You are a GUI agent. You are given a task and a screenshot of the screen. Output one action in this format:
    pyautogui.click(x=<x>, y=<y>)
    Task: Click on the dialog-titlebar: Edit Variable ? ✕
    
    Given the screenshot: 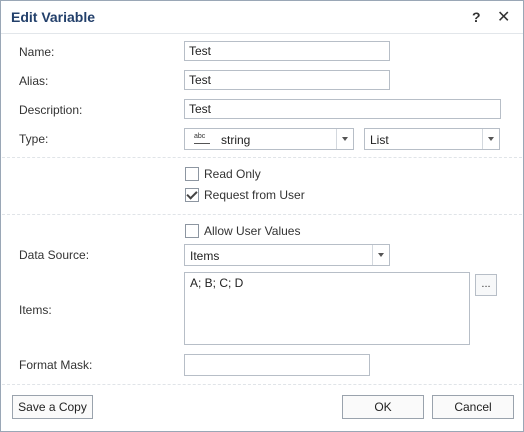 What is the action you would take?
    pyautogui.click(x=262, y=17)
    